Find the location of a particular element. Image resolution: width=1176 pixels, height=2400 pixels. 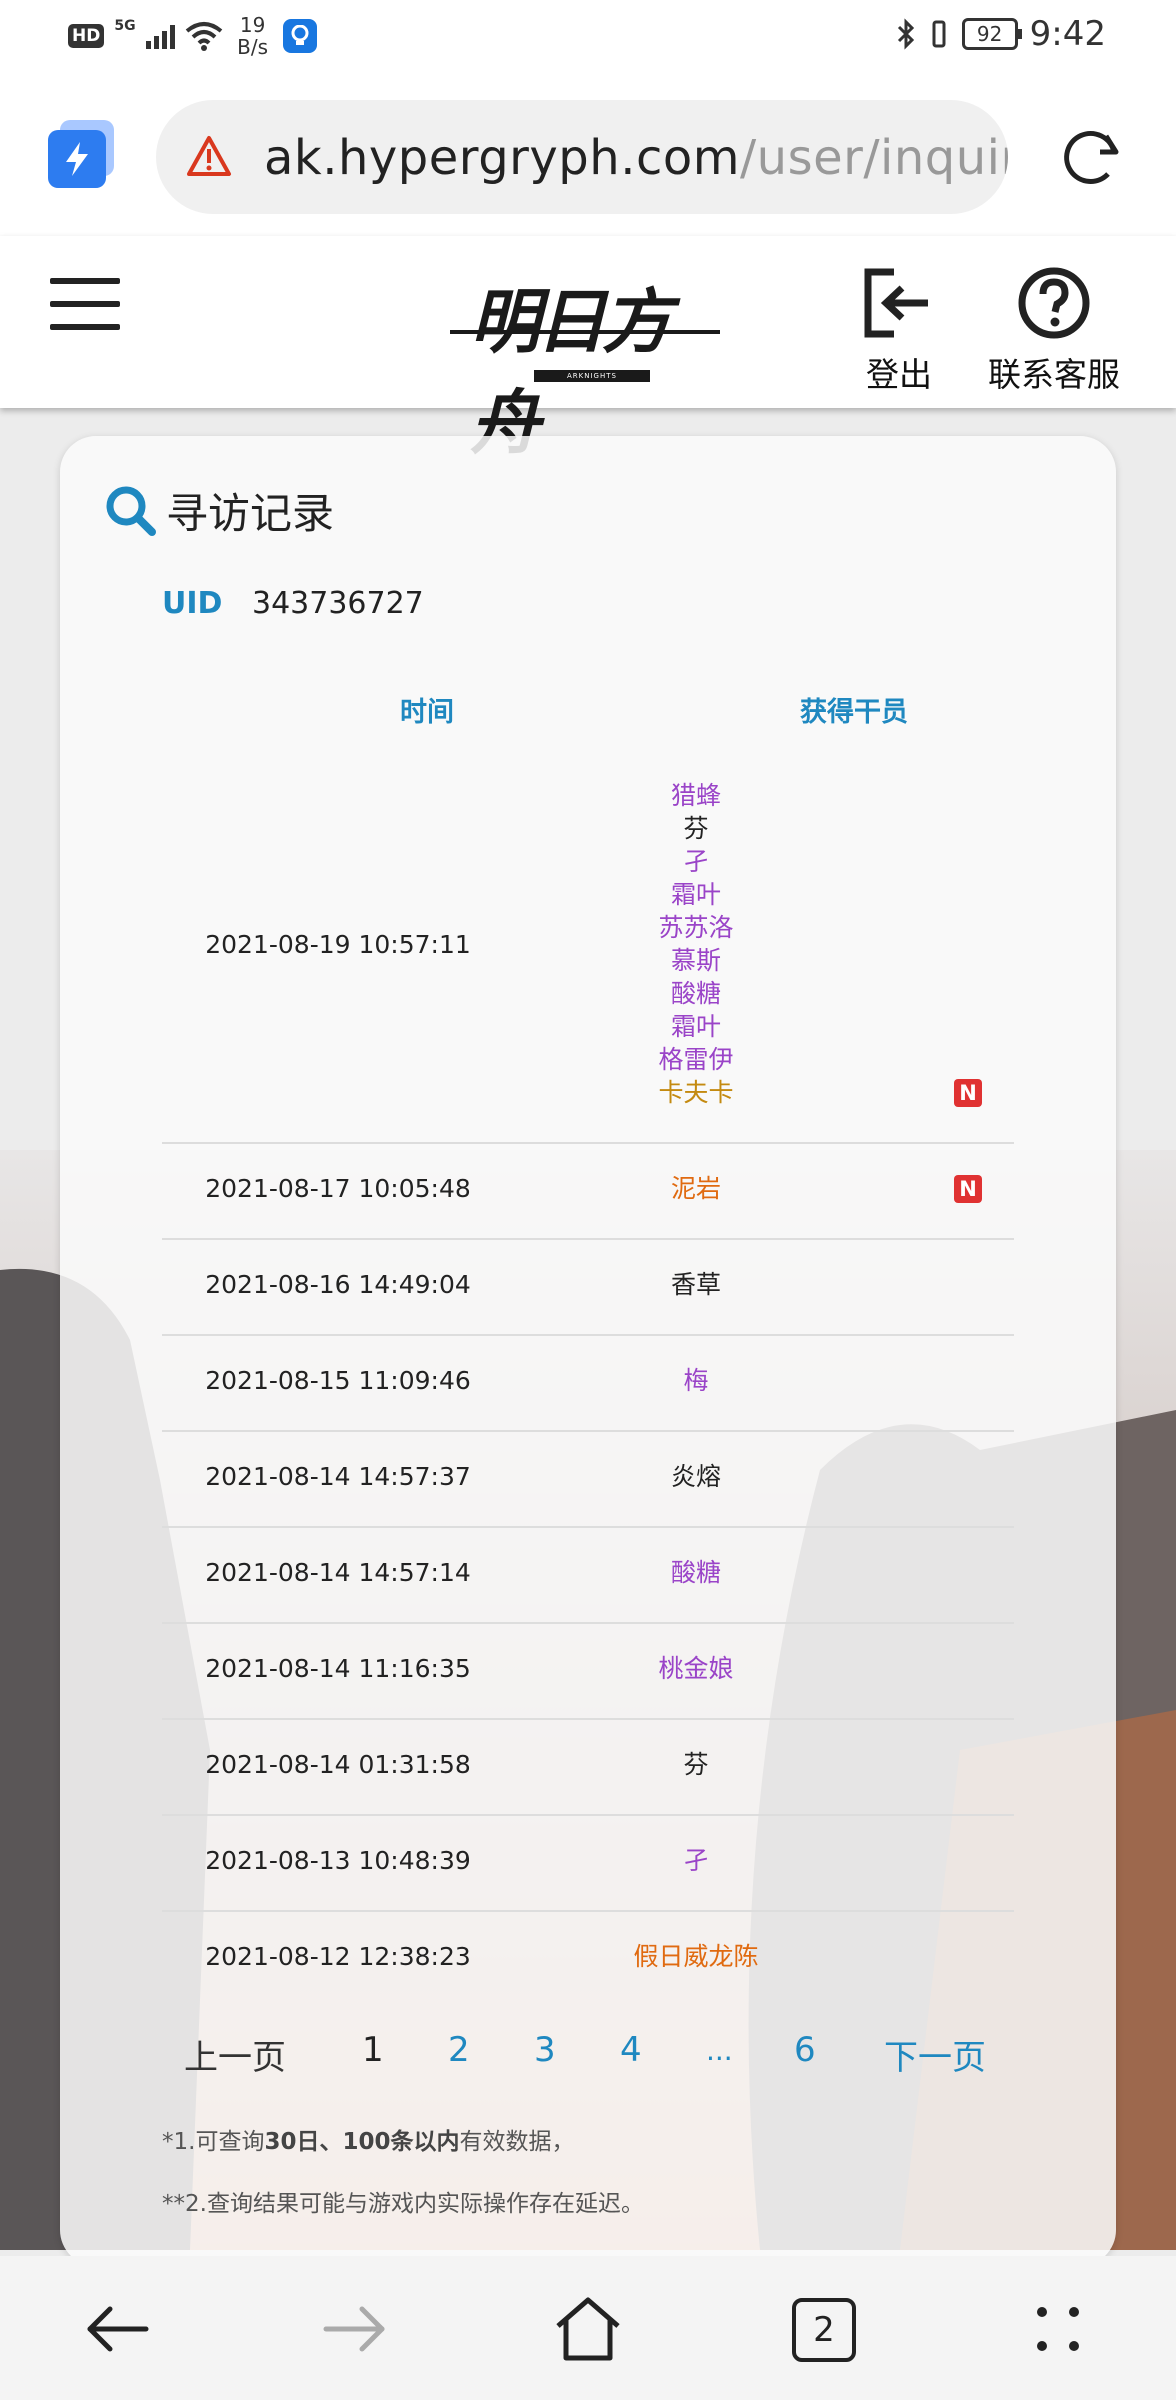

record-operators: 炎熔 is located at coordinates (696, 1476).